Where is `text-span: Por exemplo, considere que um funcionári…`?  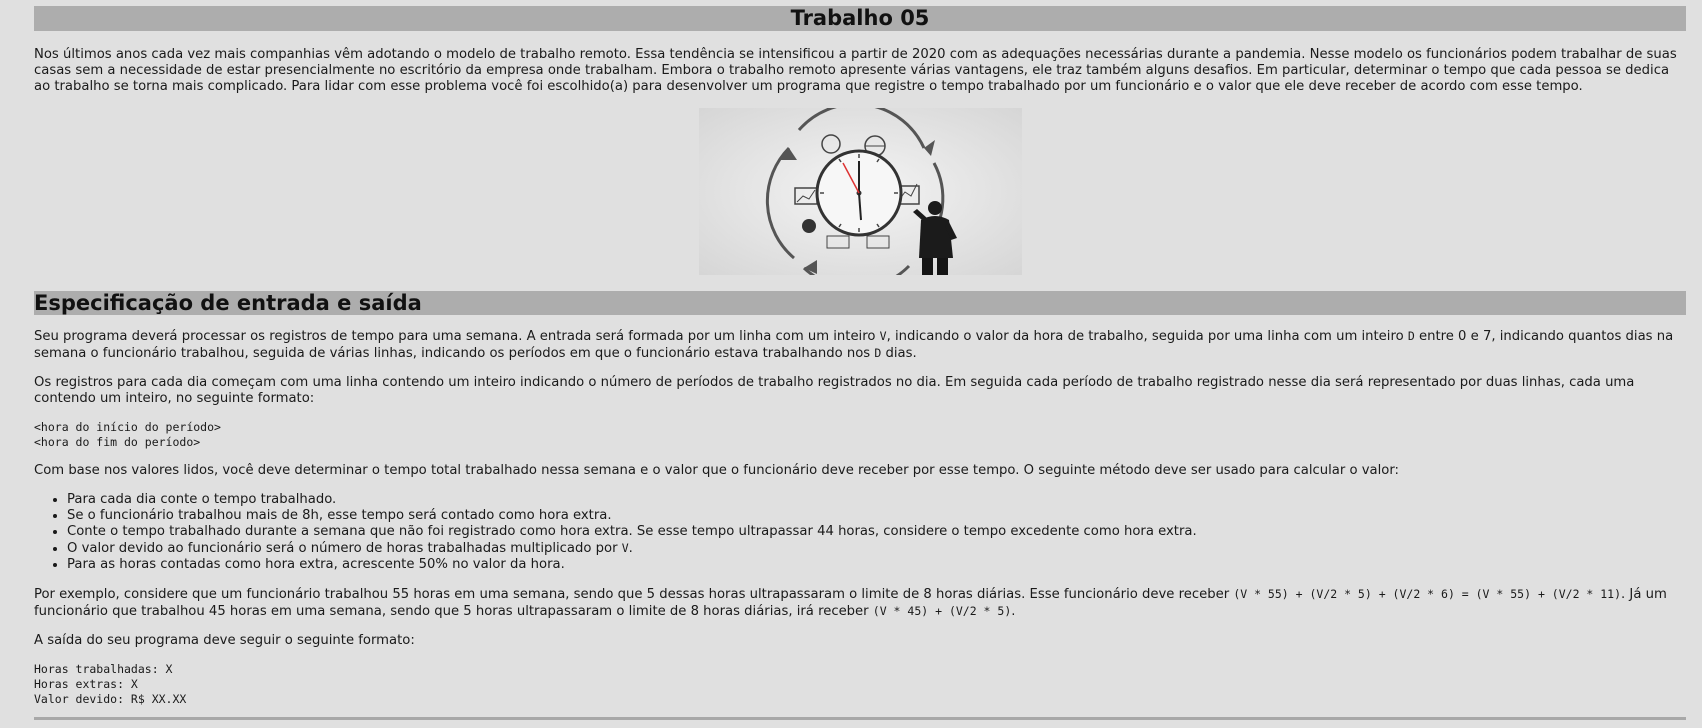
text-span: Por exemplo, considere que um funcionári… is located at coordinates (634, 594).